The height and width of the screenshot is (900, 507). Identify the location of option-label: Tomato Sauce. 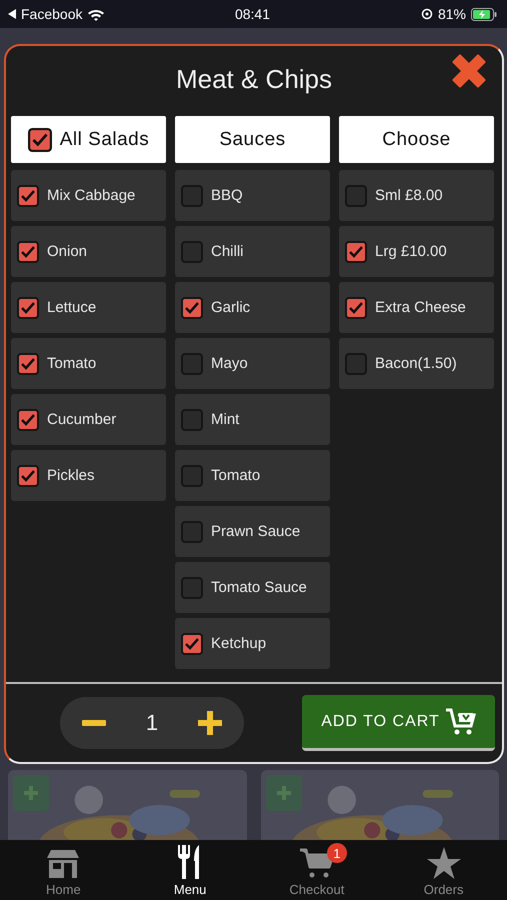
(259, 587).